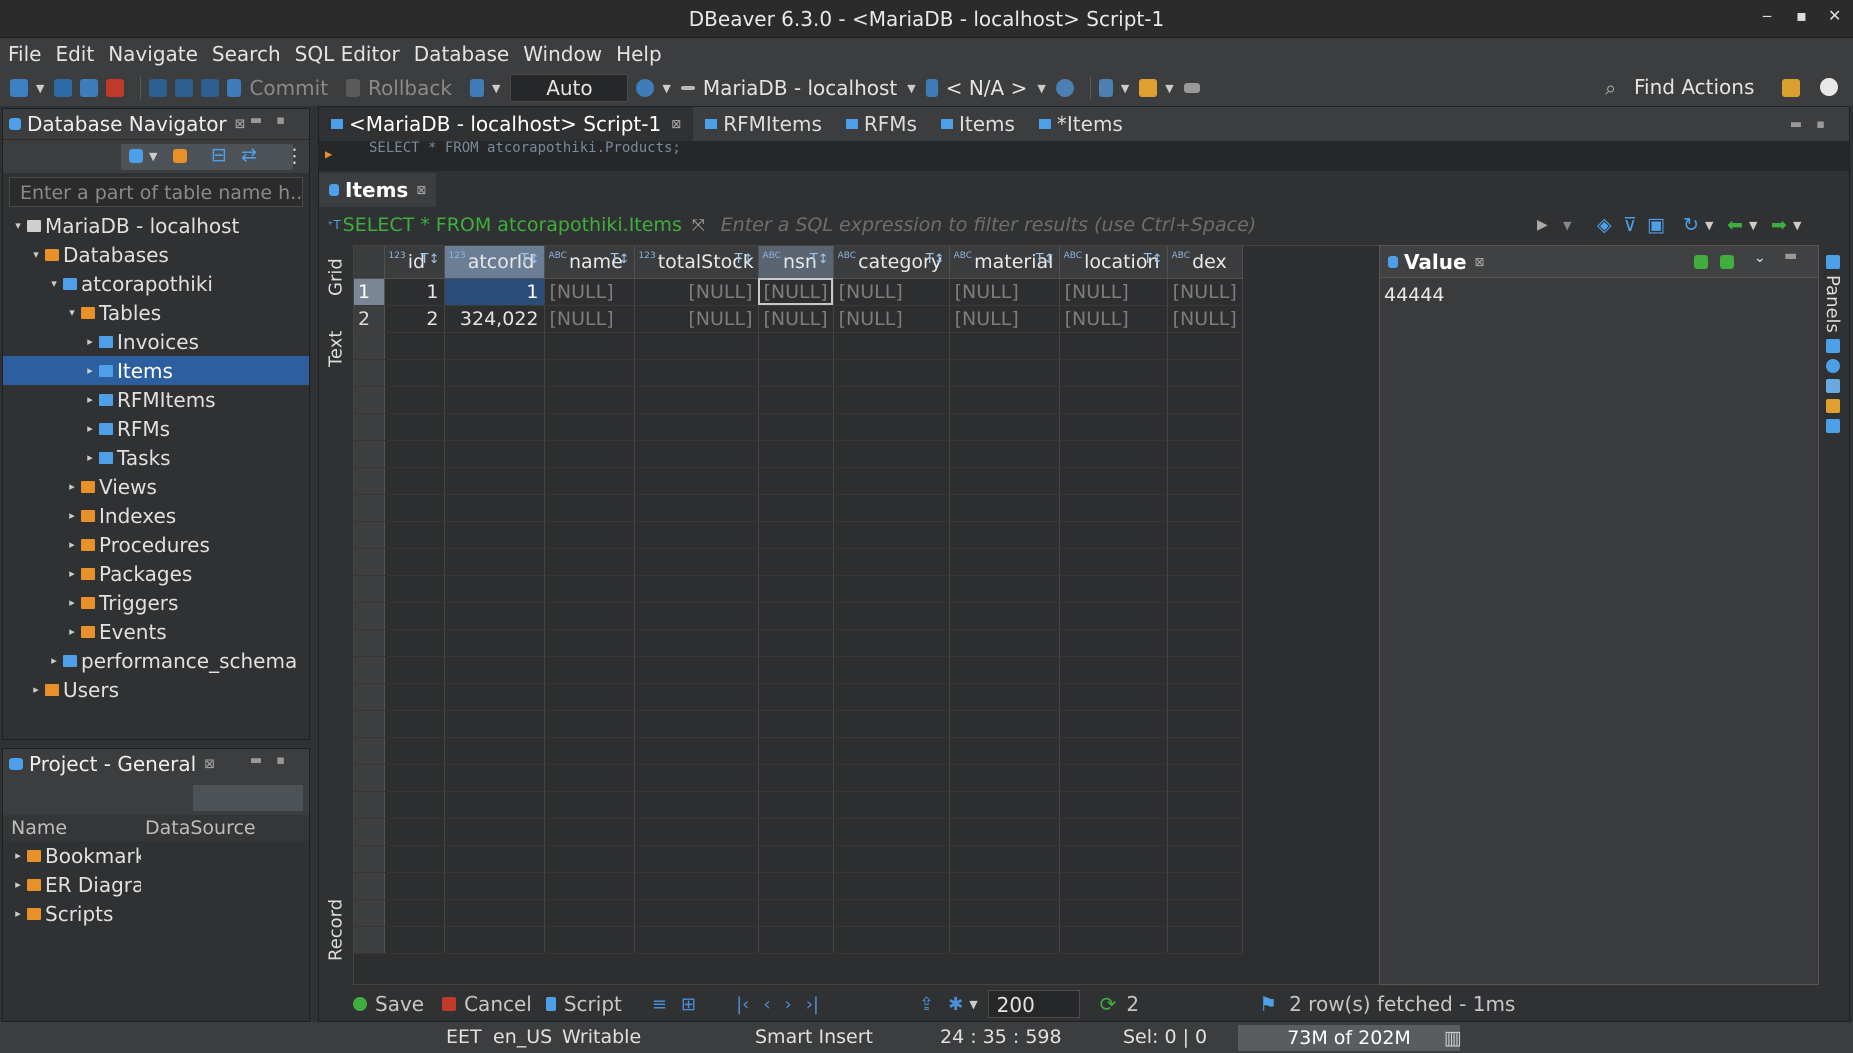  What do you see at coordinates (156, 428) in the screenshot?
I see `navigator-node: ▸ RFMs` at bounding box center [156, 428].